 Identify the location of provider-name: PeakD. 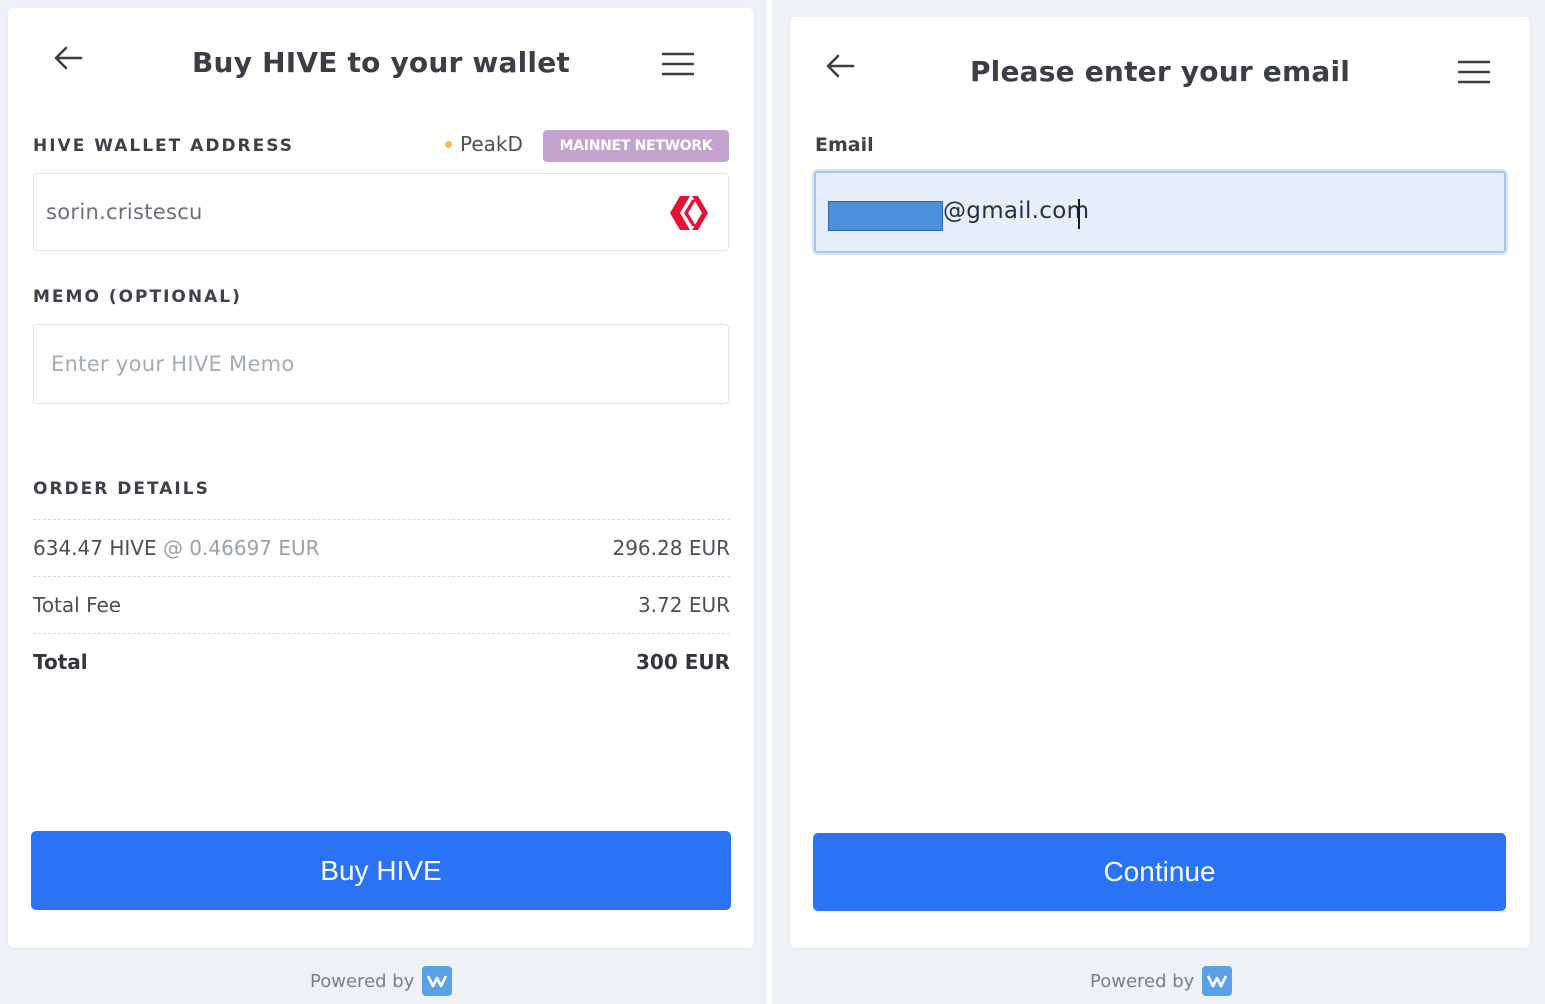
(491, 144).